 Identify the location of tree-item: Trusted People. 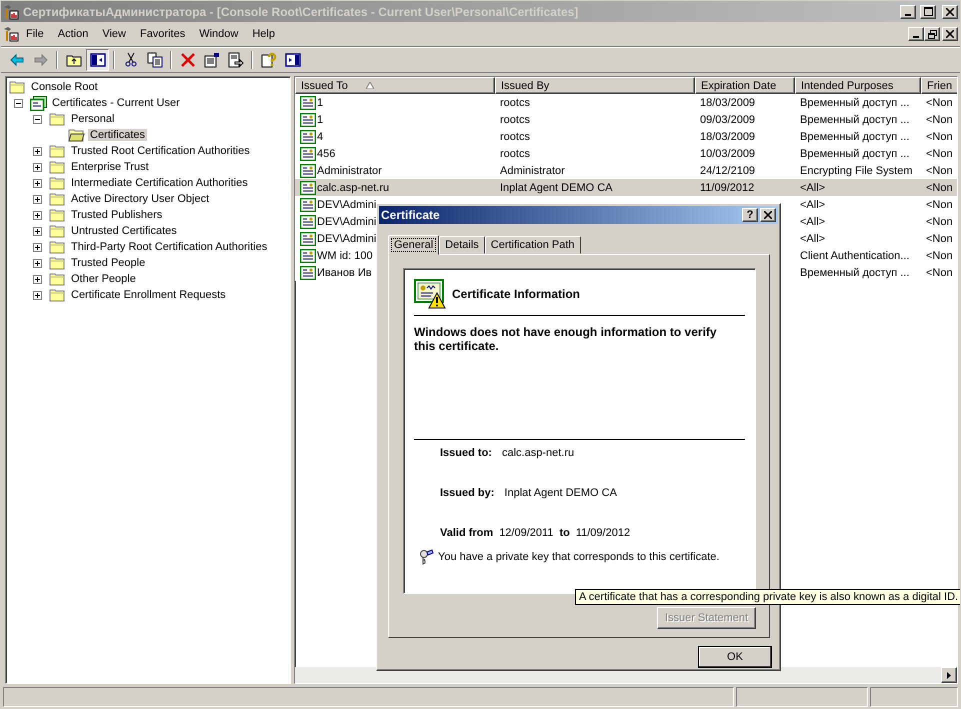
(108, 263).